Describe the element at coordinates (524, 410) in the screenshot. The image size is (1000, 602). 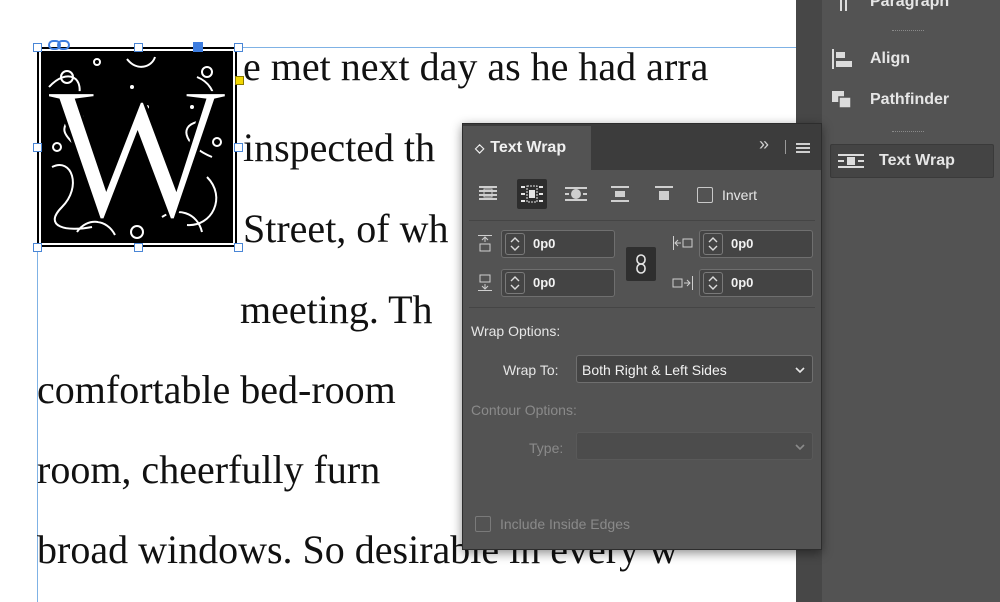
I see `contour-options-heading: Contour Options:` at that location.